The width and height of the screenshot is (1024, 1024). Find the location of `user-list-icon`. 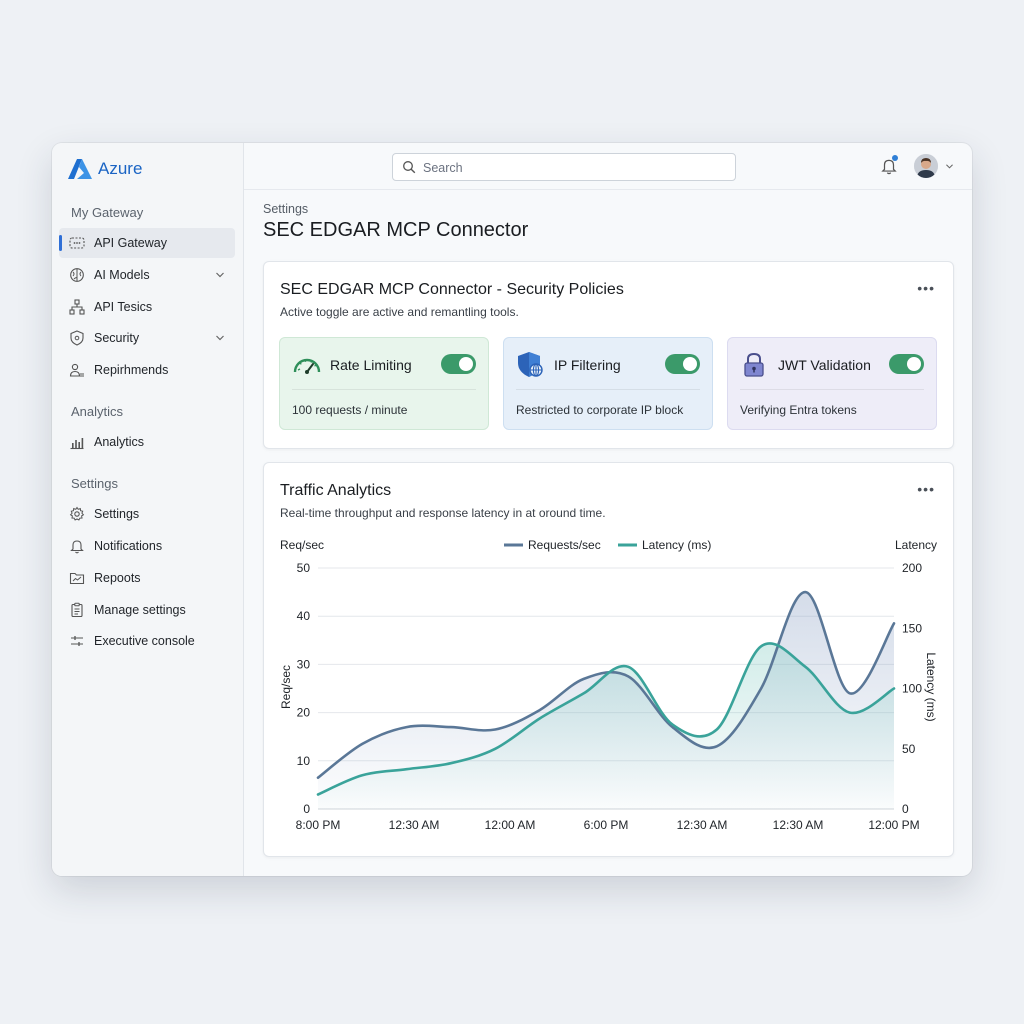

user-list-icon is located at coordinates (76, 370).